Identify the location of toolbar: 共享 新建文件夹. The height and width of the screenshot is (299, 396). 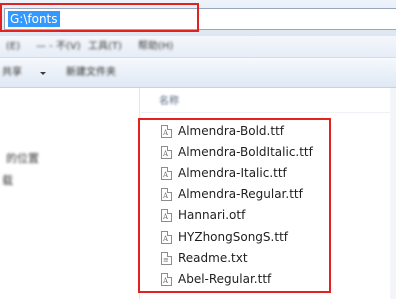
(198, 73).